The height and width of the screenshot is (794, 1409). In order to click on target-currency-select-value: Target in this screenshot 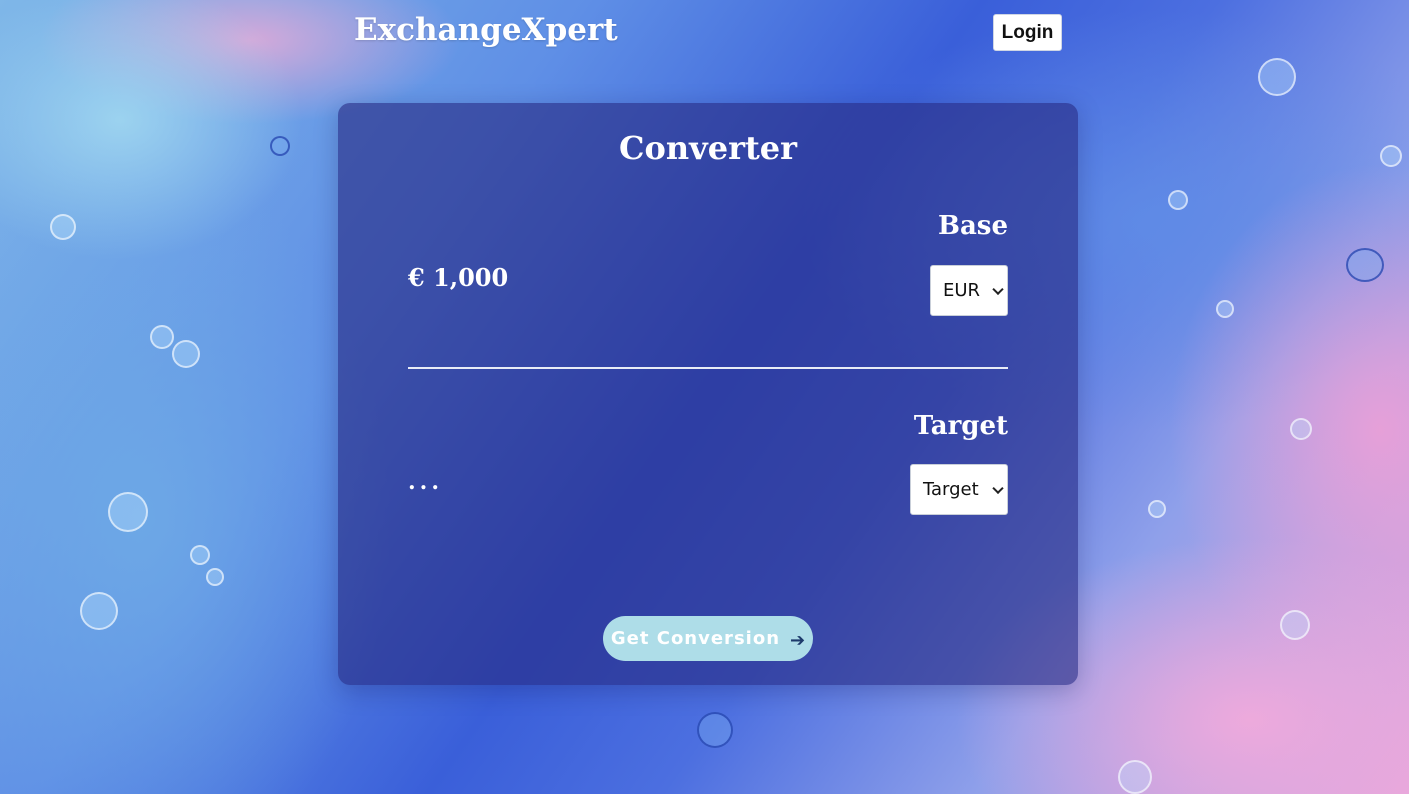, I will do `click(951, 489)`.